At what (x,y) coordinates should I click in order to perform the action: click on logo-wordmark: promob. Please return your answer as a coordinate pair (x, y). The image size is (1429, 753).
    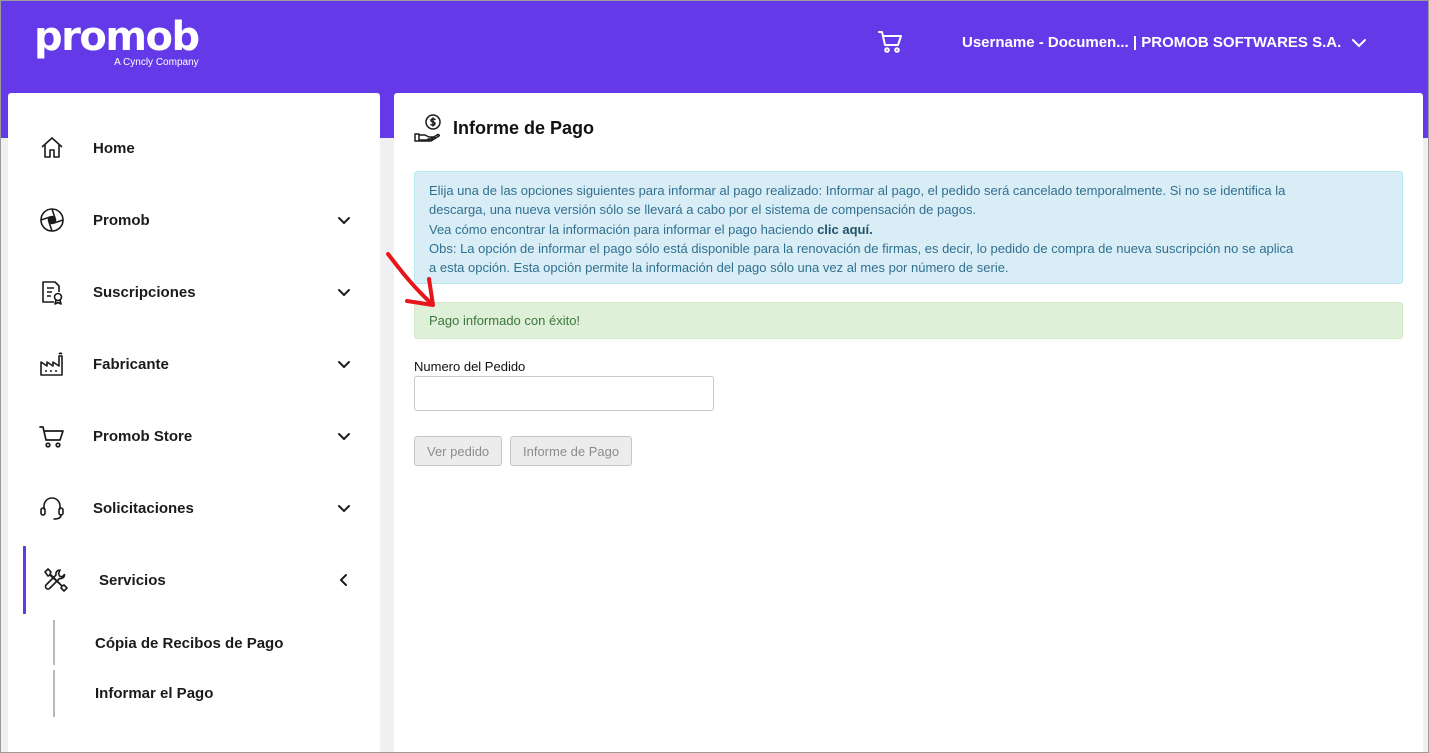
    Looking at the image, I should click on (117, 37).